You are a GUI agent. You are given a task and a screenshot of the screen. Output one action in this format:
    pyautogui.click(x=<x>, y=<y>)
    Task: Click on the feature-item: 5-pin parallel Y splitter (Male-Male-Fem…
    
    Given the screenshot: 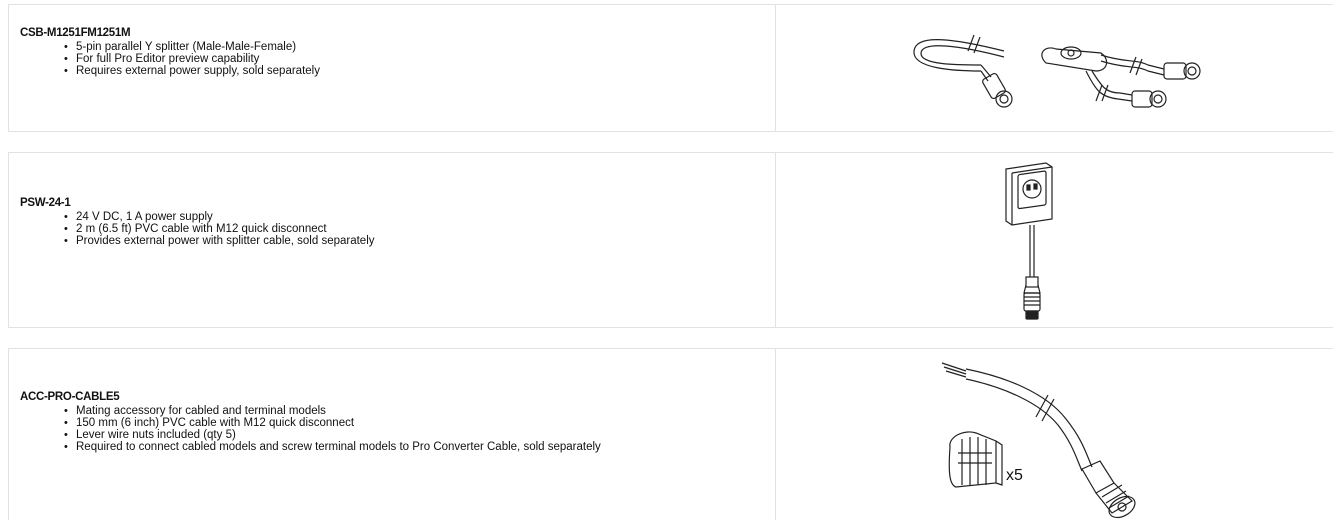 What is the action you would take?
    pyautogui.click(x=419, y=47)
    